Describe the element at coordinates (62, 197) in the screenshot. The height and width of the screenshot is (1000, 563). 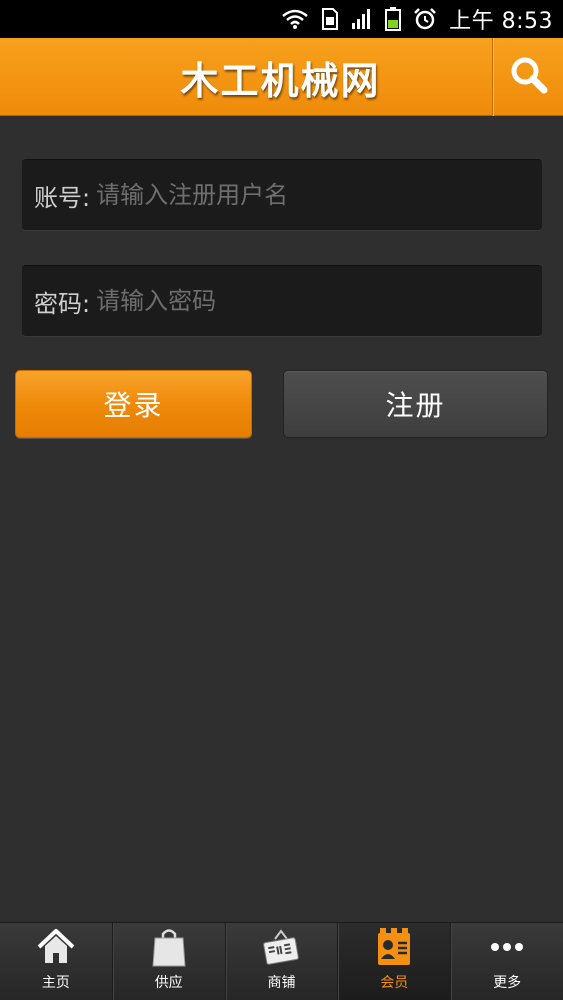
I see `account-label: 账号:` at that location.